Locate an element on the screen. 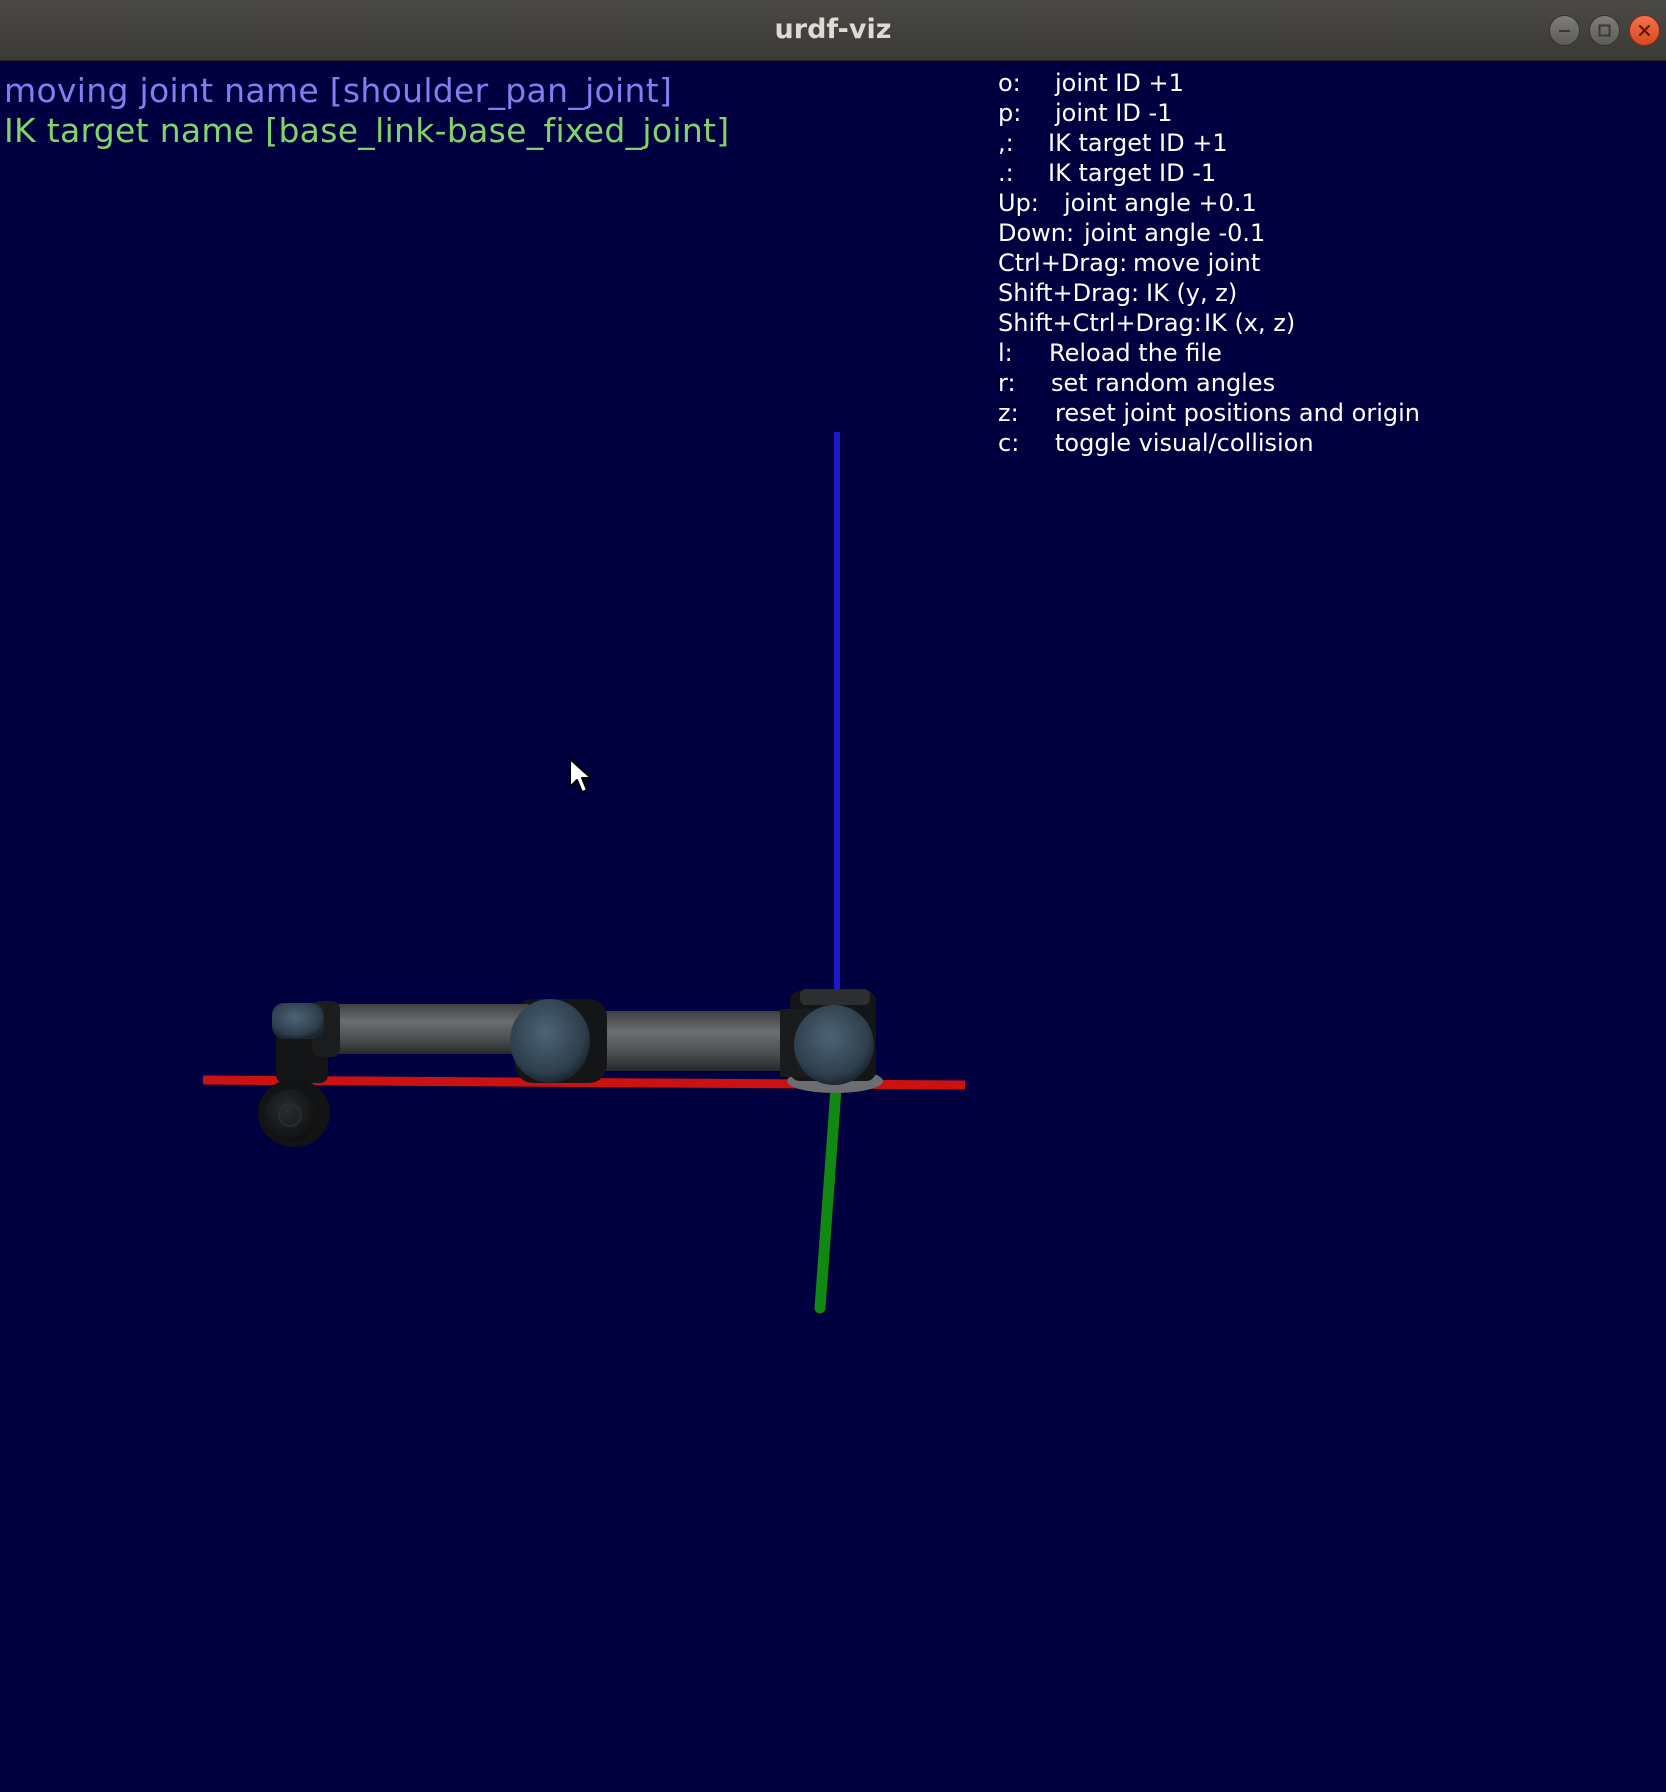 The height and width of the screenshot is (1792, 1666). wrist-cap is located at coordinates (298, 1021).